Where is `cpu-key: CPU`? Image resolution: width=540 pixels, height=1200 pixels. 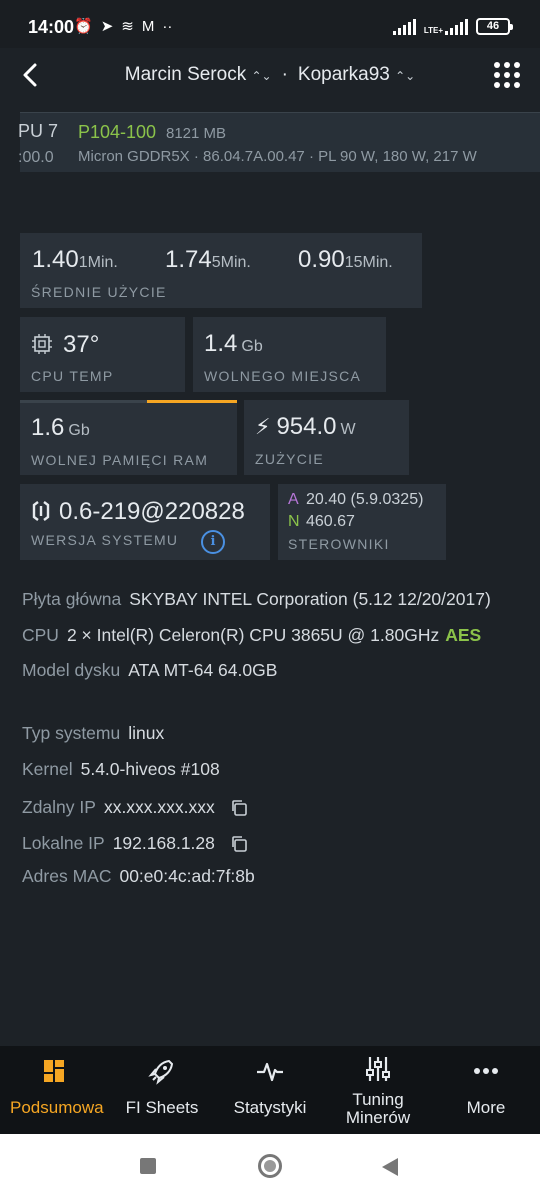
cpu-key: CPU is located at coordinates (40, 635).